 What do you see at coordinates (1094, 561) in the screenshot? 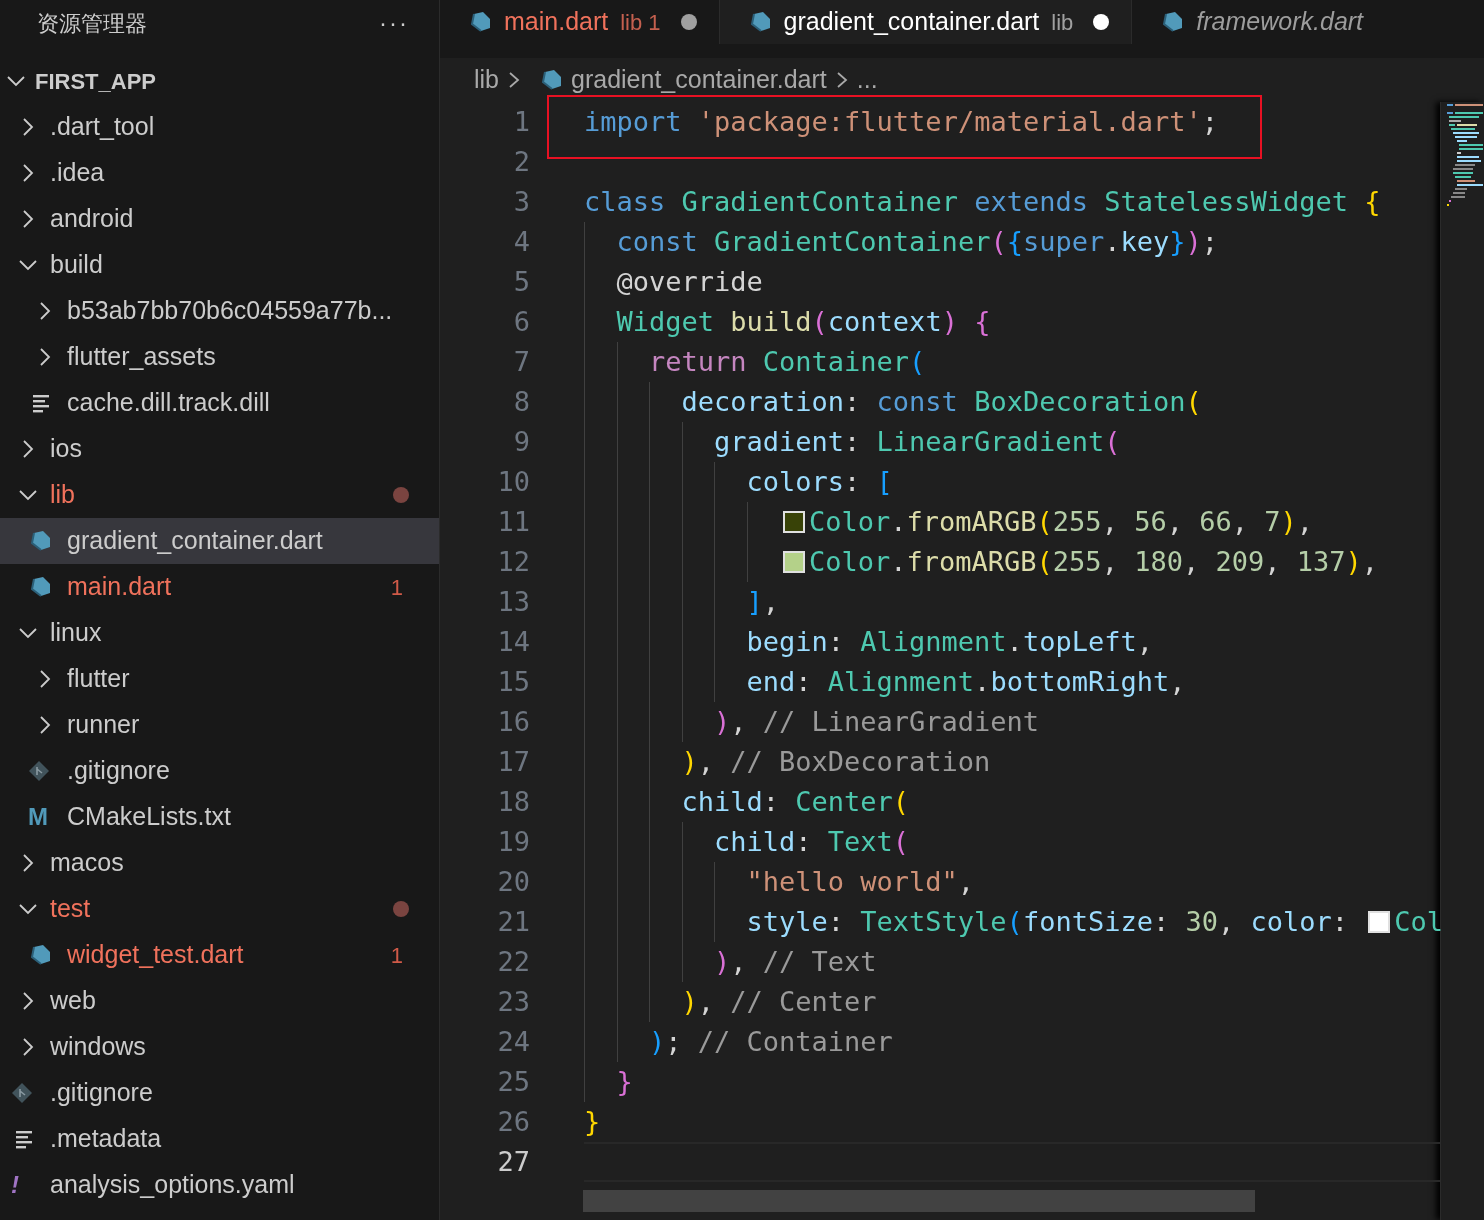
I see `code-text: Color.fromARGB(255, 180, 209, 137),` at bounding box center [1094, 561].